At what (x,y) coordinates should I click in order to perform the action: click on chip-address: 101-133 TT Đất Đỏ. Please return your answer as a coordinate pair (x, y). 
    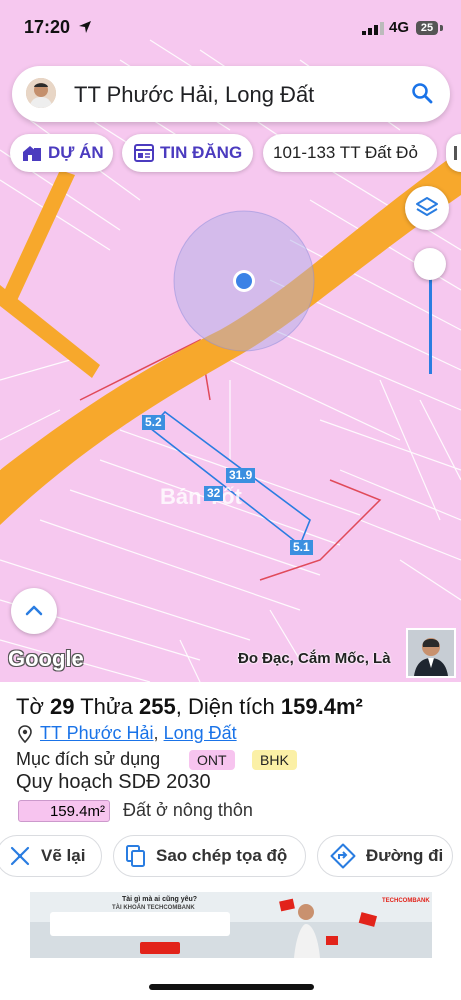
    Looking at the image, I should click on (350, 153).